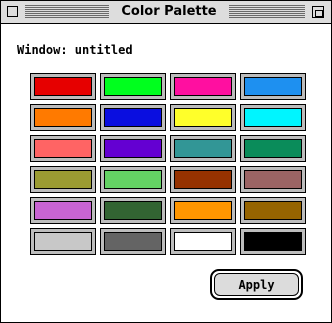 This screenshot has width=332, height=323. I want to click on close-box, so click(12, 11).